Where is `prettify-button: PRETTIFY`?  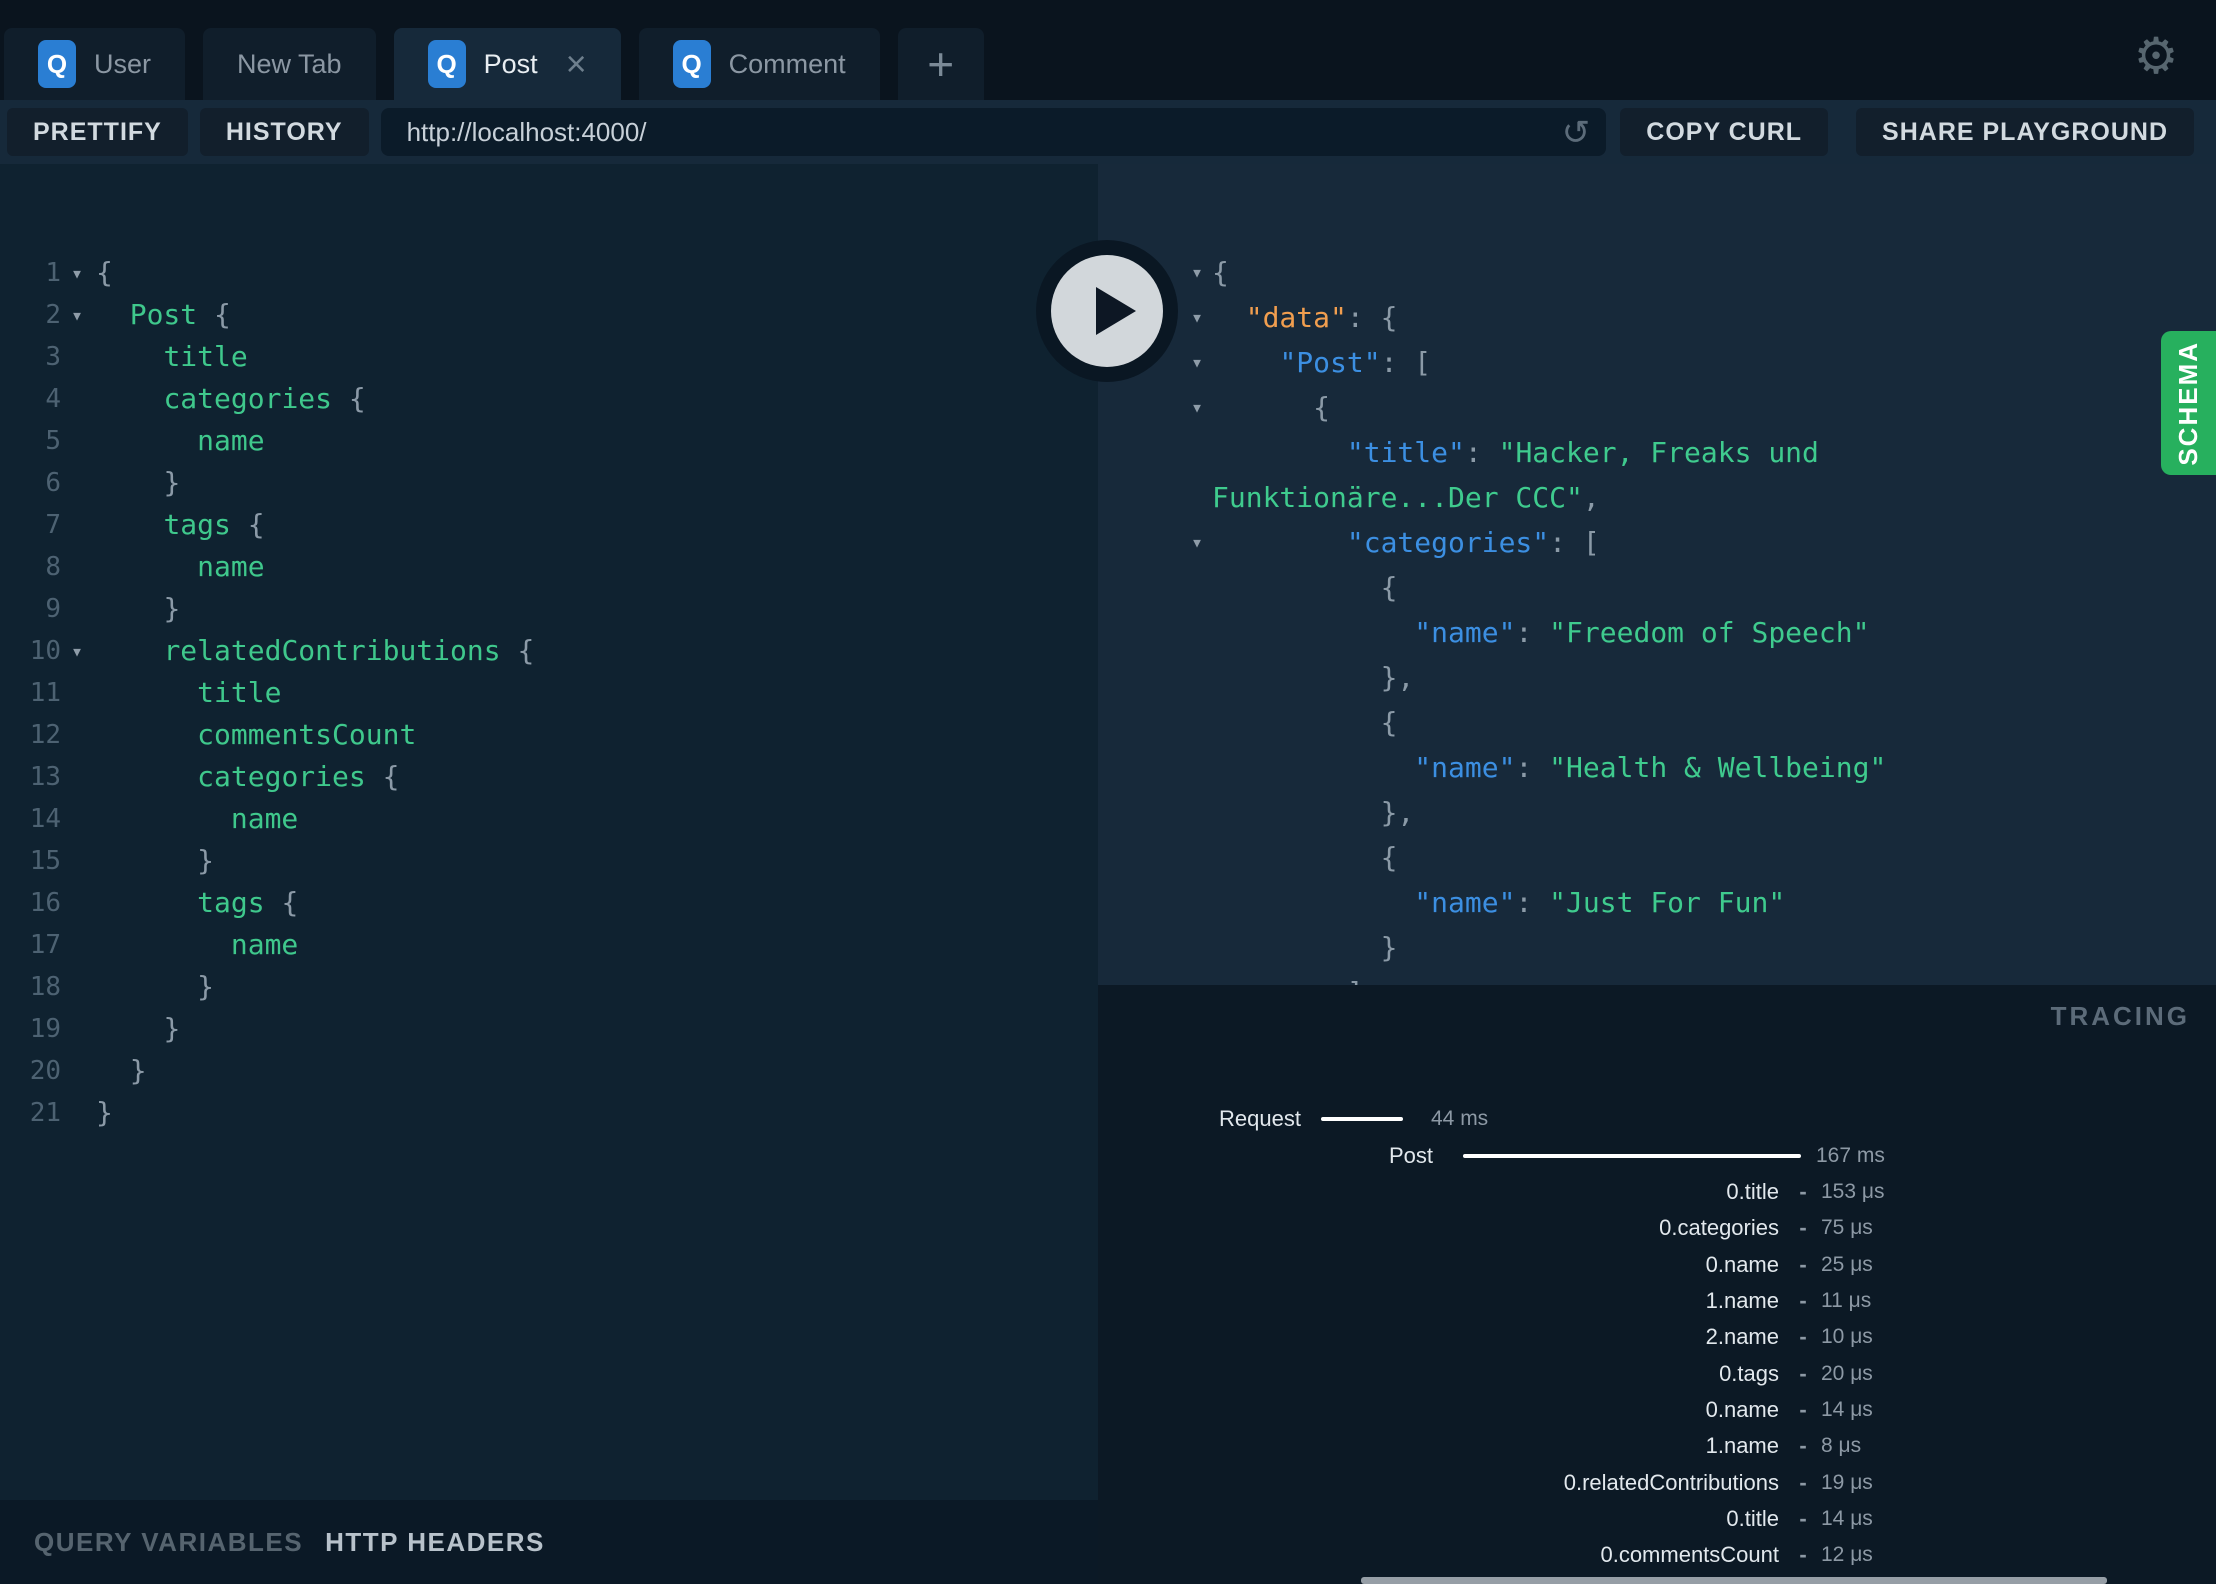 prettify-button: PRETTIFY is located at coordinates (97, 132).